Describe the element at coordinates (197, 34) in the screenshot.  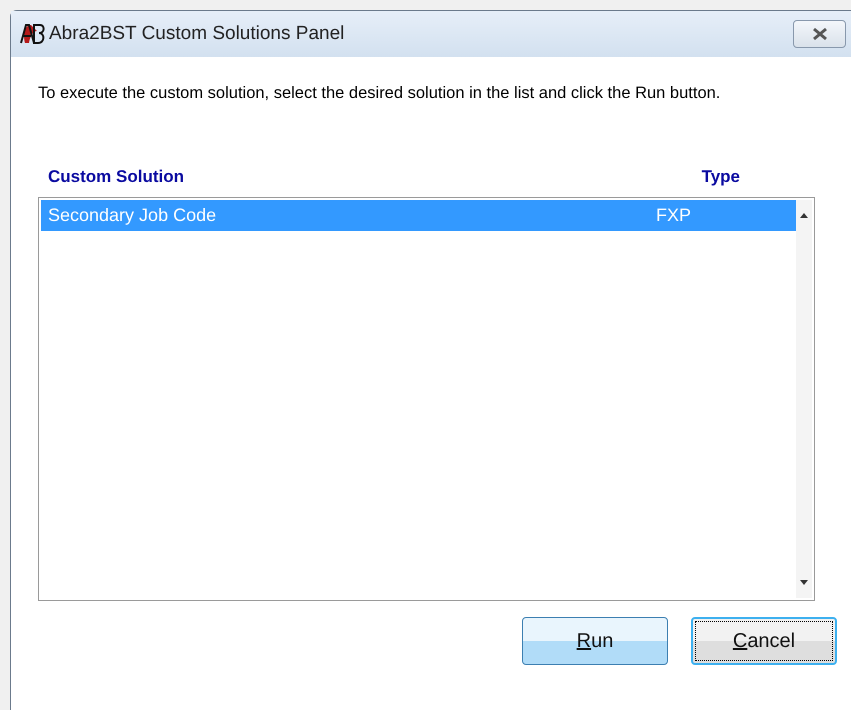
I see `window-title: Abra2BST Custom Solutions Panel` at that location.